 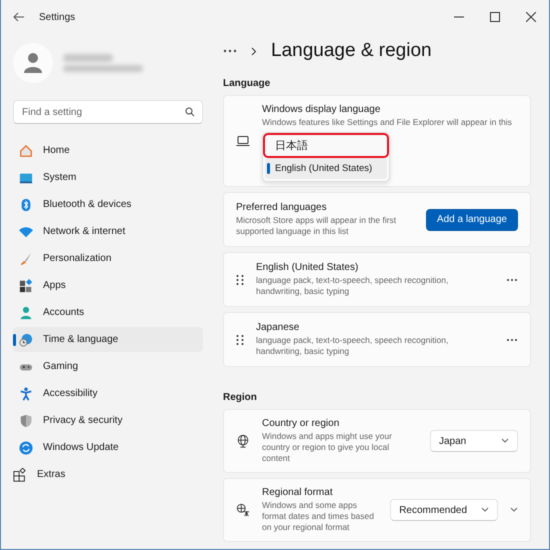 What do you see at coordinates (322, 109) in the screenshot?
I see `setting-title: Windows display language` at bounding box center [322, 109].